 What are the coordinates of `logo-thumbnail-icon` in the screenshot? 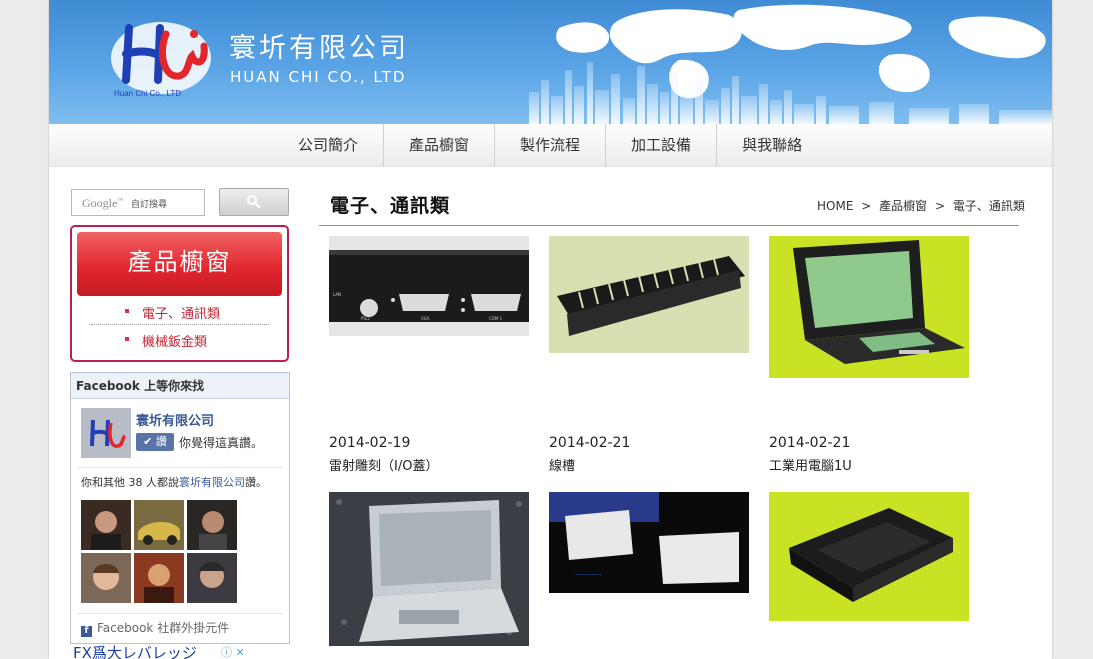 It's located at (106, 433).